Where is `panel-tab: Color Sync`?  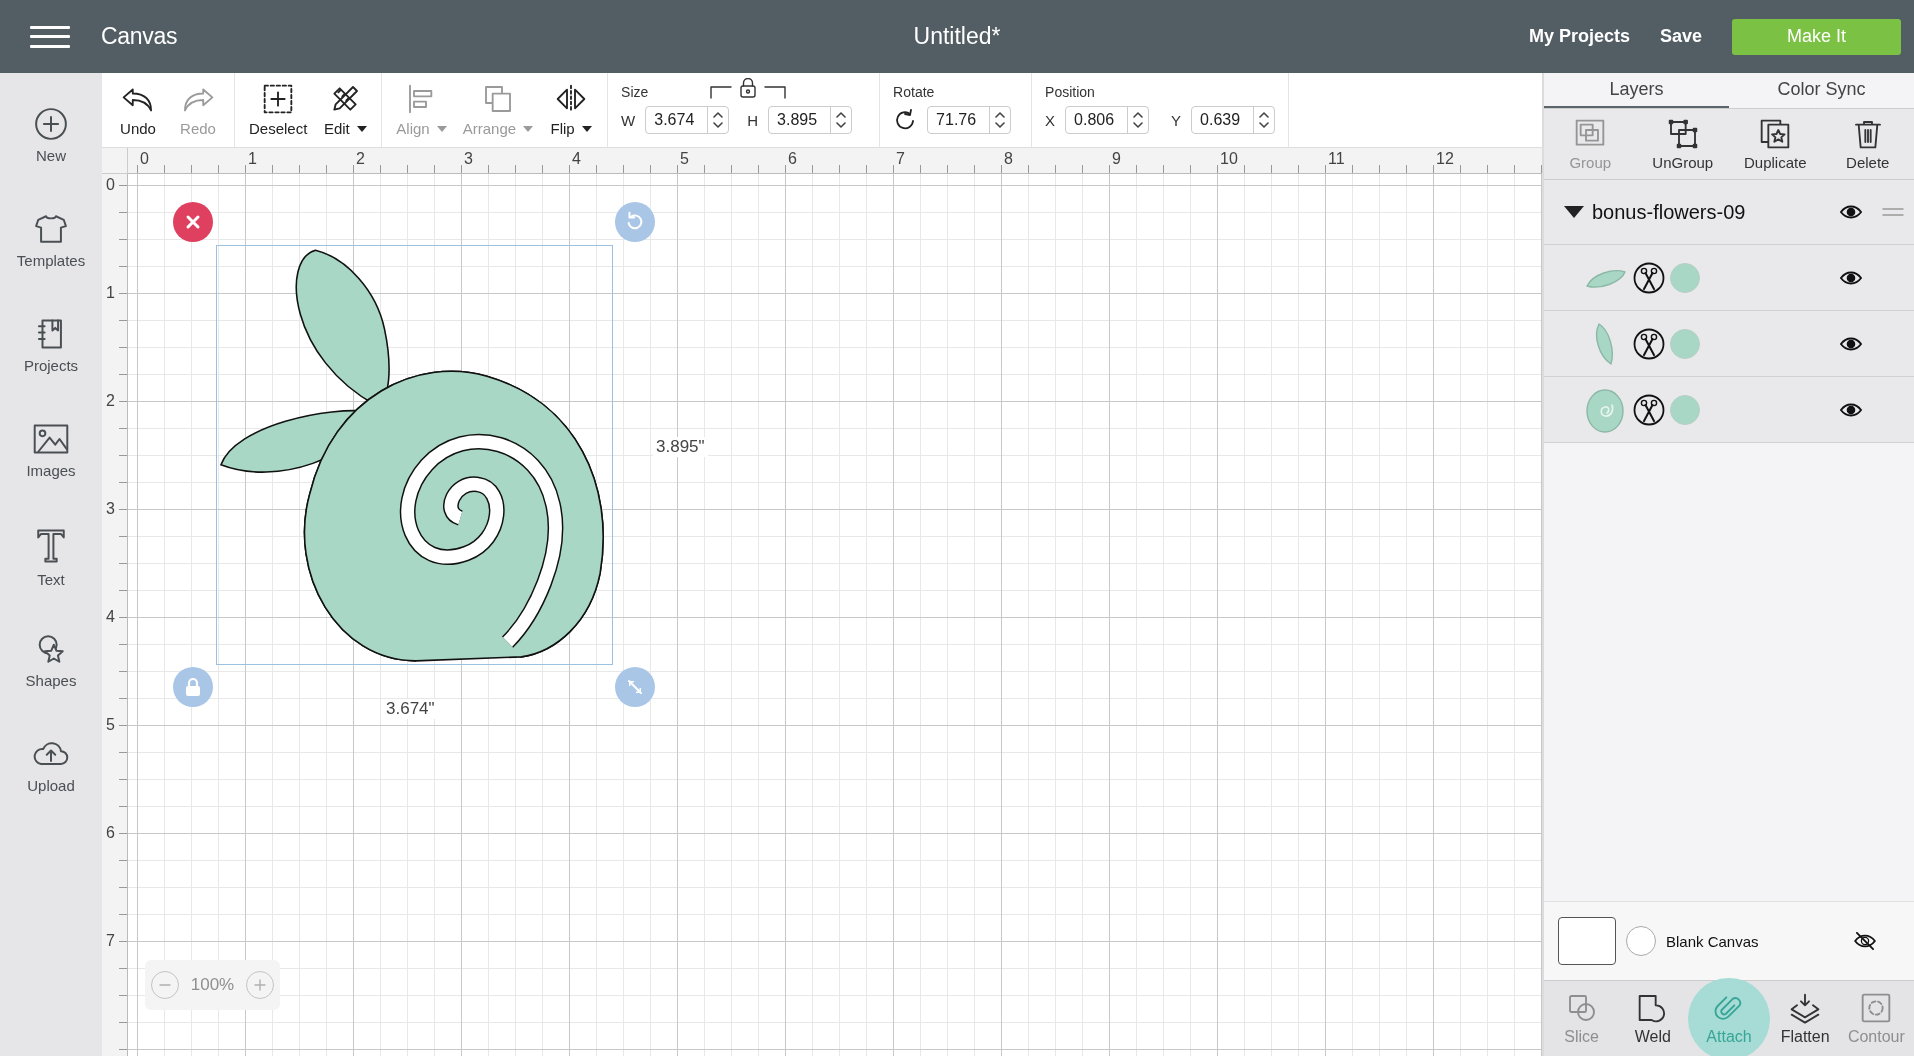 panel-tab: Color Sync is located at coordinates (1821, 90).